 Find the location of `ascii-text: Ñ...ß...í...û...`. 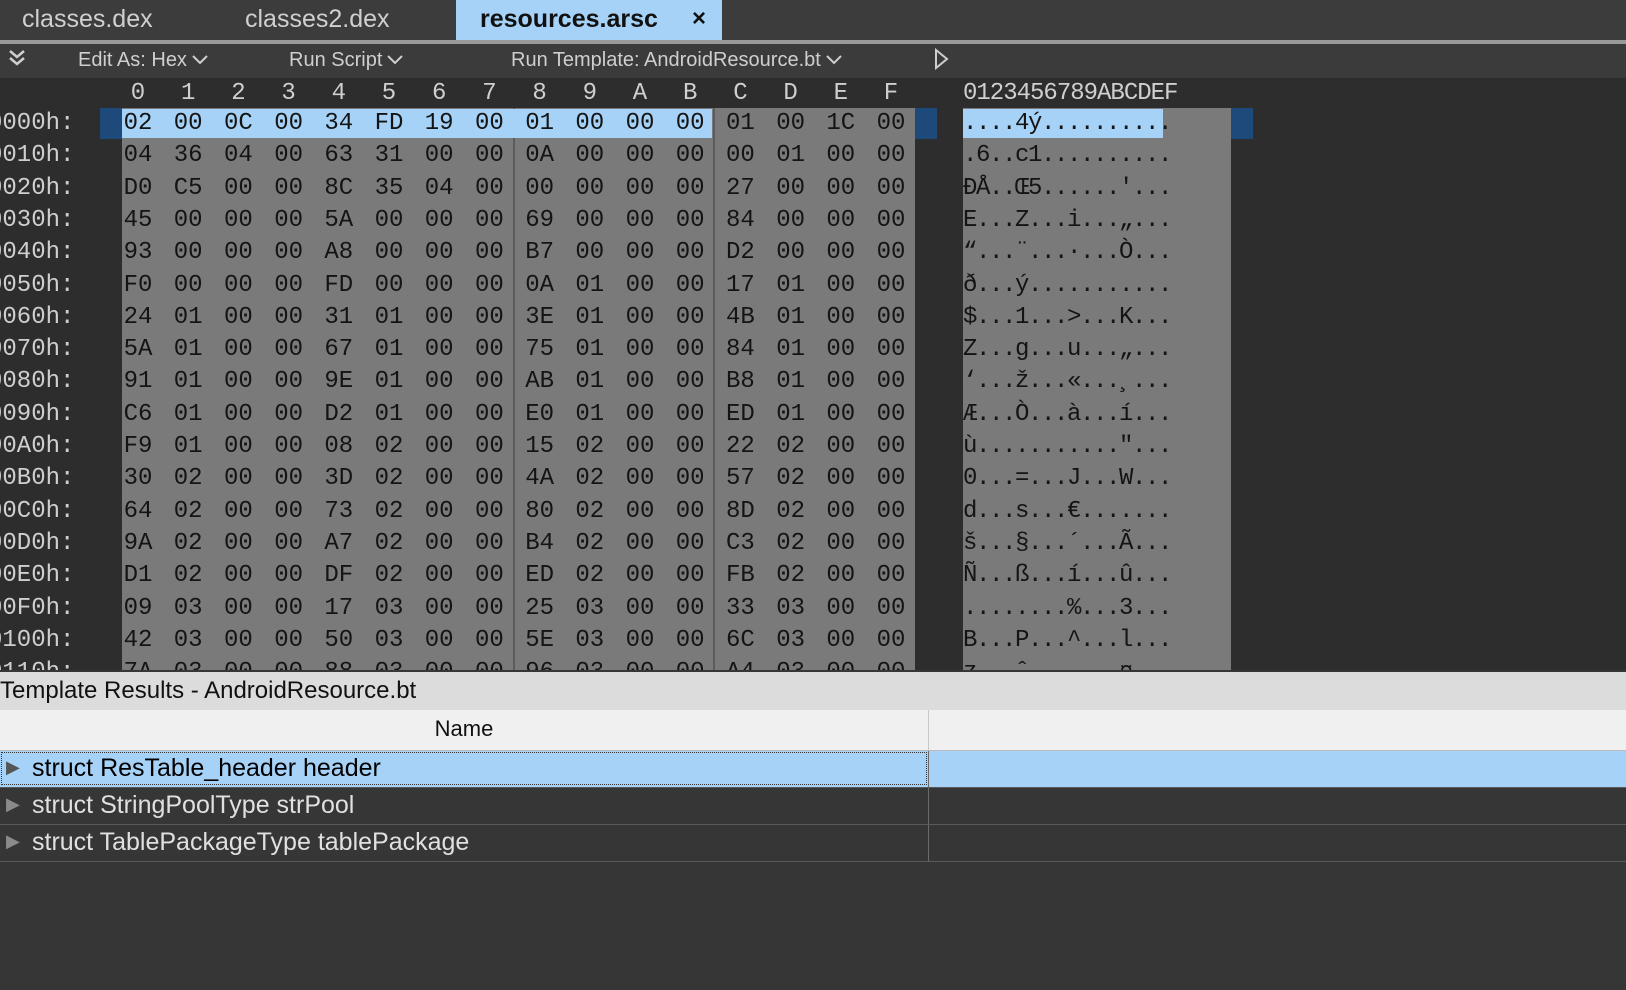

ascii-text: Ñ...ß...í...û... is located at coordinates (1067, 575).